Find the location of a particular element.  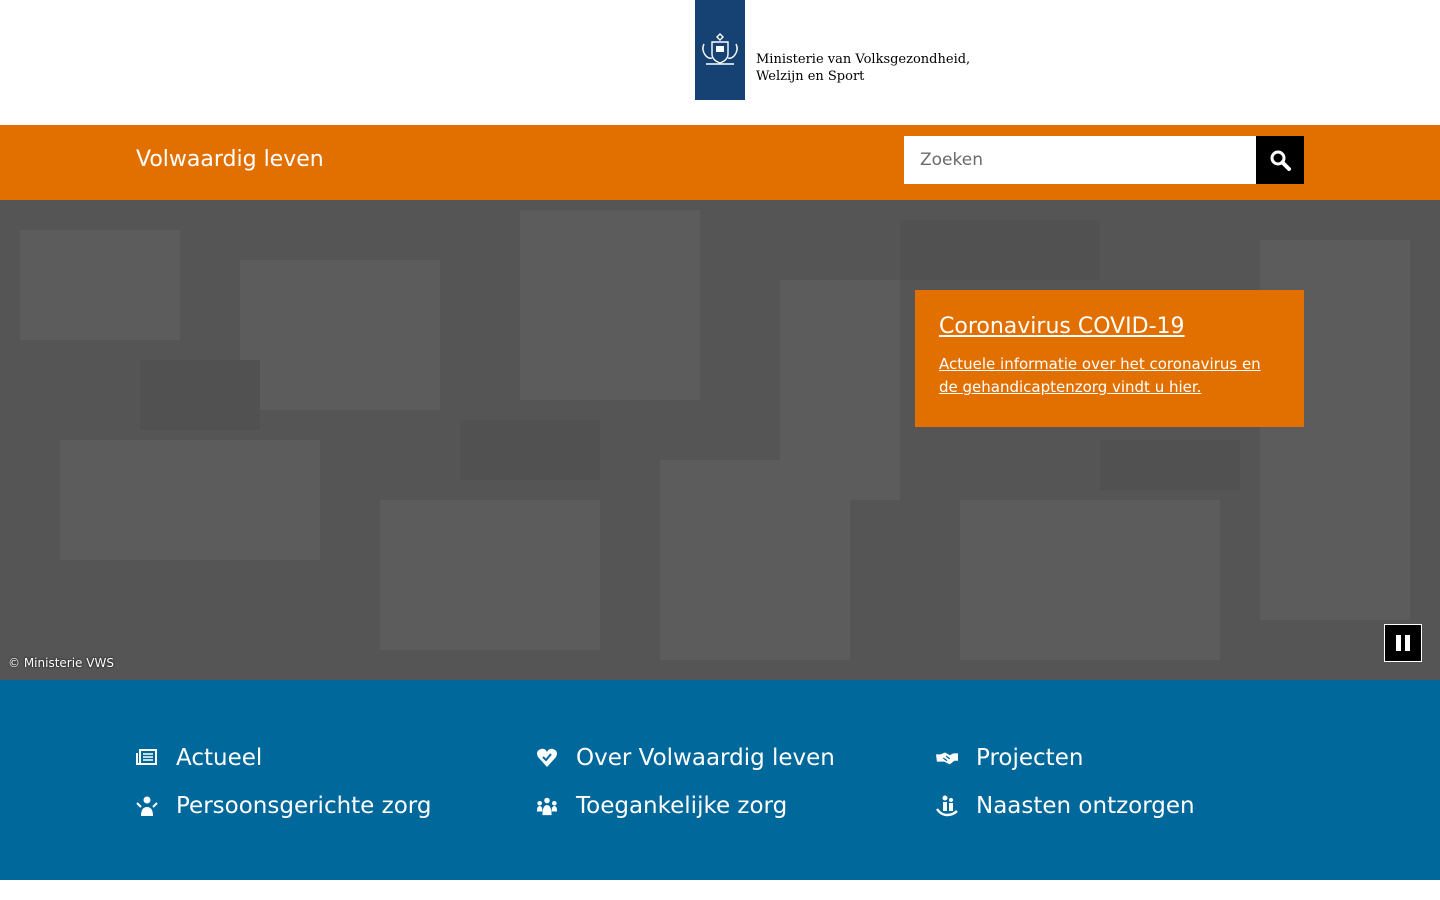

nav-item-label: Actueel is located at coordinates (219, 758).